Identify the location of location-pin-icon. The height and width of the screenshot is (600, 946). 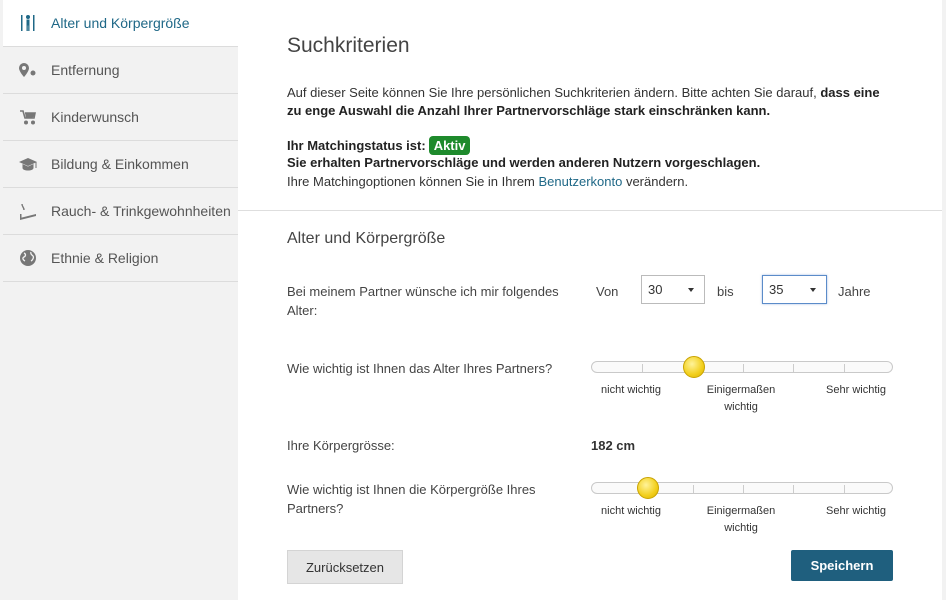
(28, 70).